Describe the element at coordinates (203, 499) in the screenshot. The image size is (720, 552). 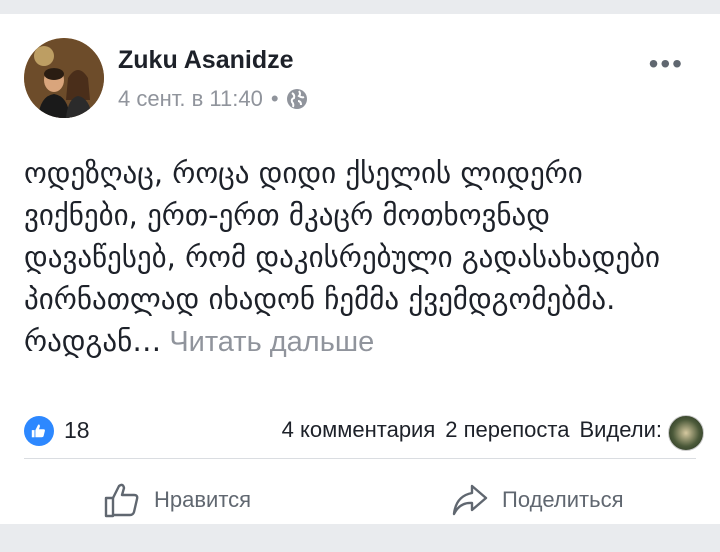
I see `like-button-label: Нравится` at that location.